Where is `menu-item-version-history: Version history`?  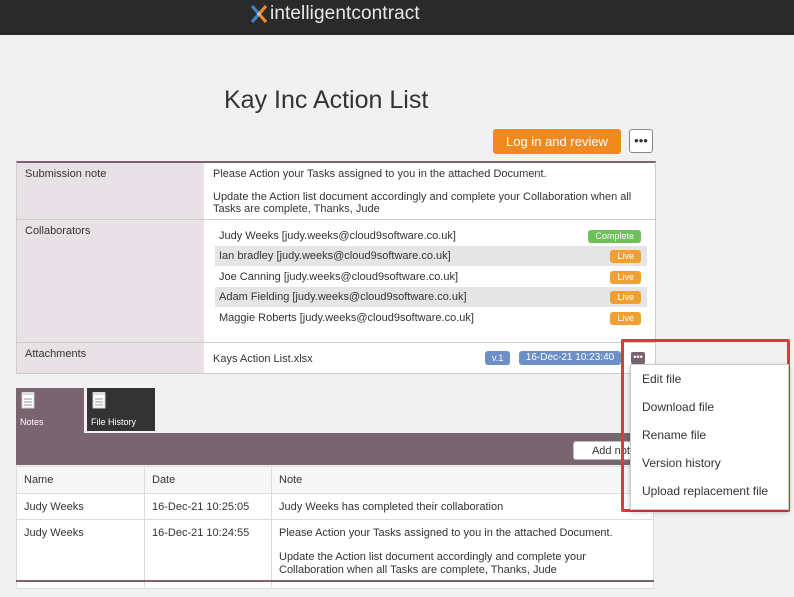
menu-item-version-history: Version history is located at coordinates (681, 463).